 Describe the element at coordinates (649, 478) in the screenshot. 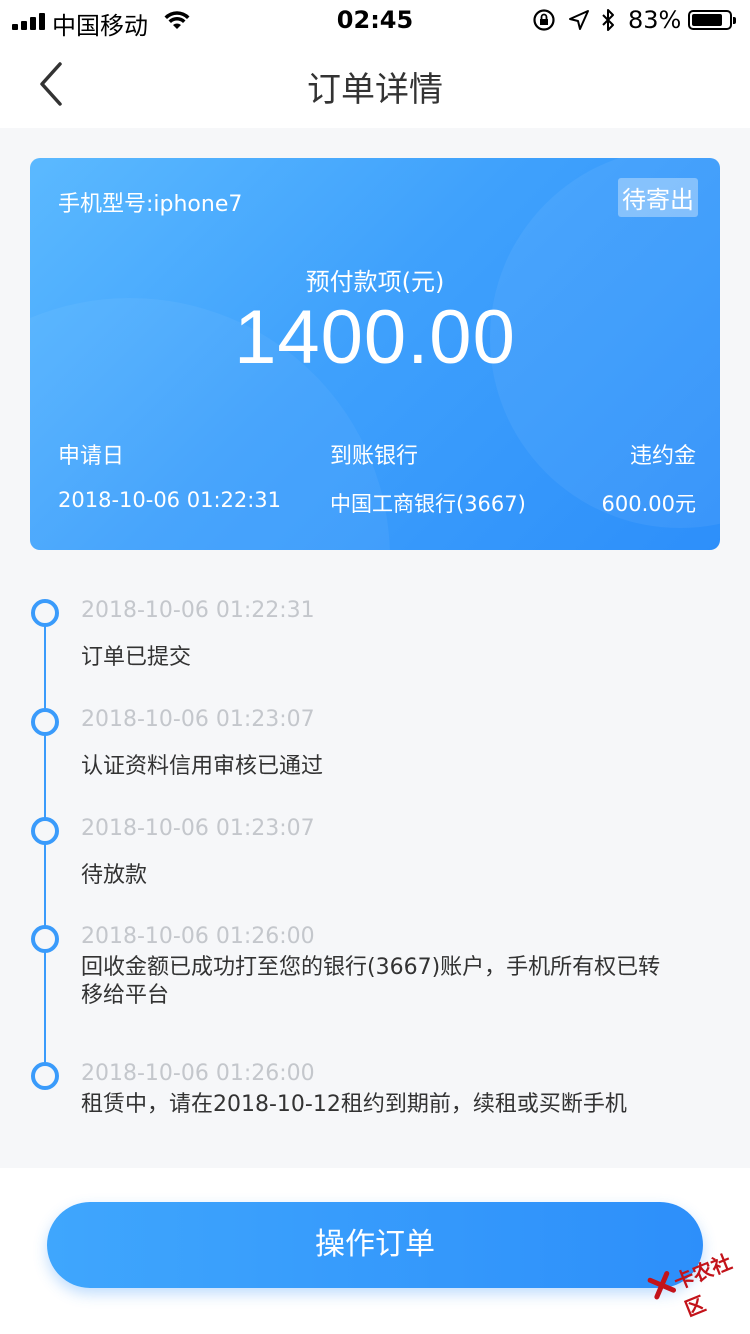

I see `penalty-column: 违约金 600.00元` at that location.